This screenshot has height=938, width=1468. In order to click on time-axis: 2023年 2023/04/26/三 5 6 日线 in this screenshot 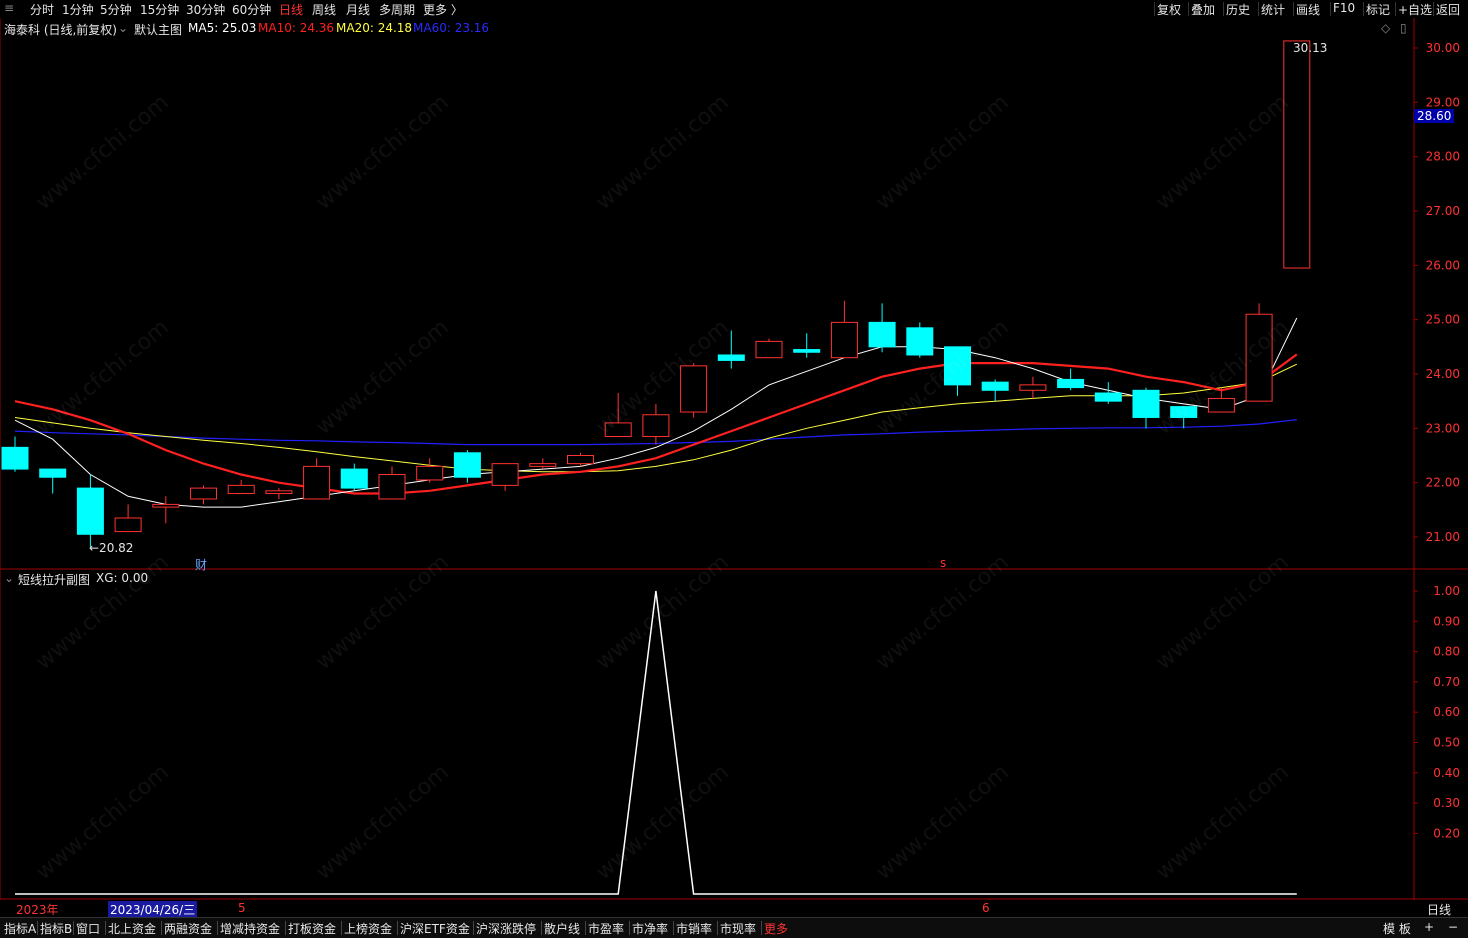, I will do `click(734, 909)`.